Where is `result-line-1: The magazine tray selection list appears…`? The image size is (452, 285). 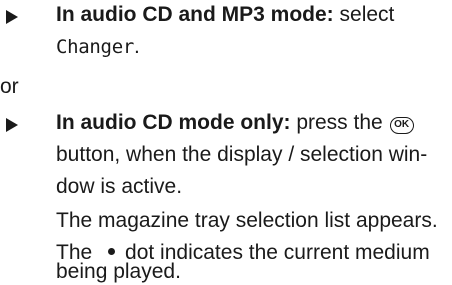
result-line-1: The magazine tray selection list appears… is located at coordinates (247, 220).